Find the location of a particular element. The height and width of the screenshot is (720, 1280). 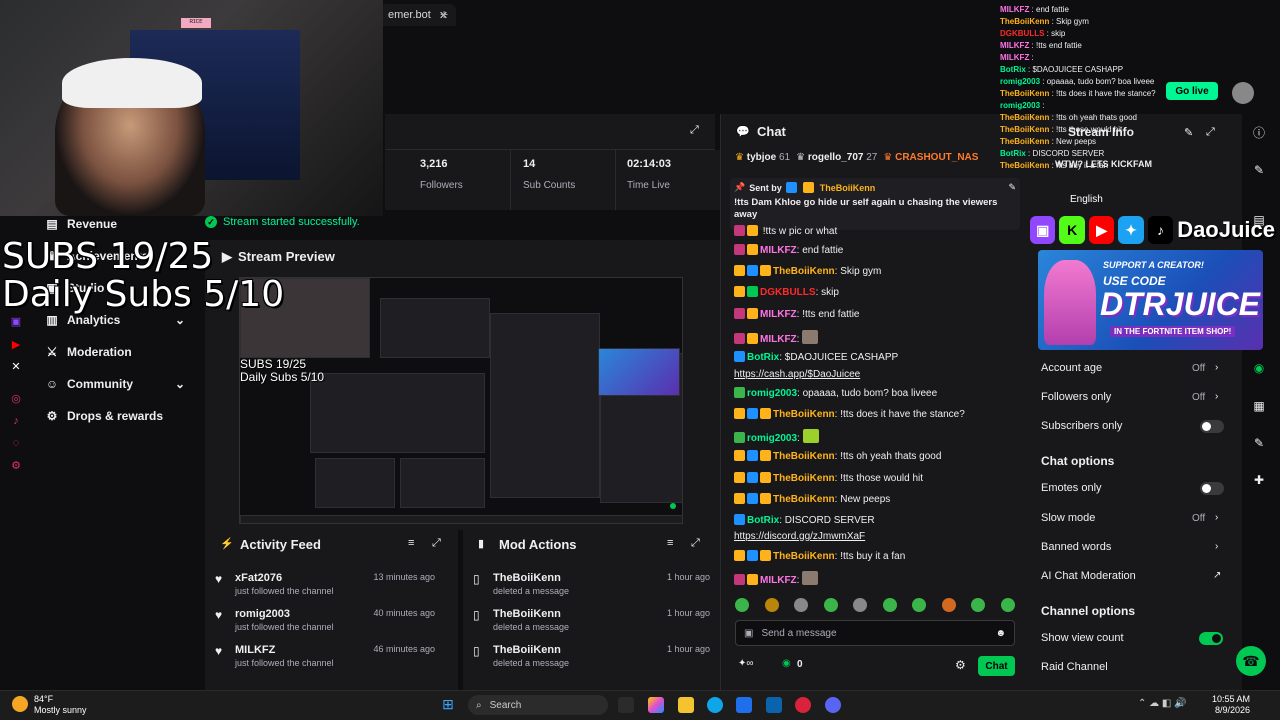

nav-item-community: ☺ Community ⌄ is located at coordinates (115, 384).